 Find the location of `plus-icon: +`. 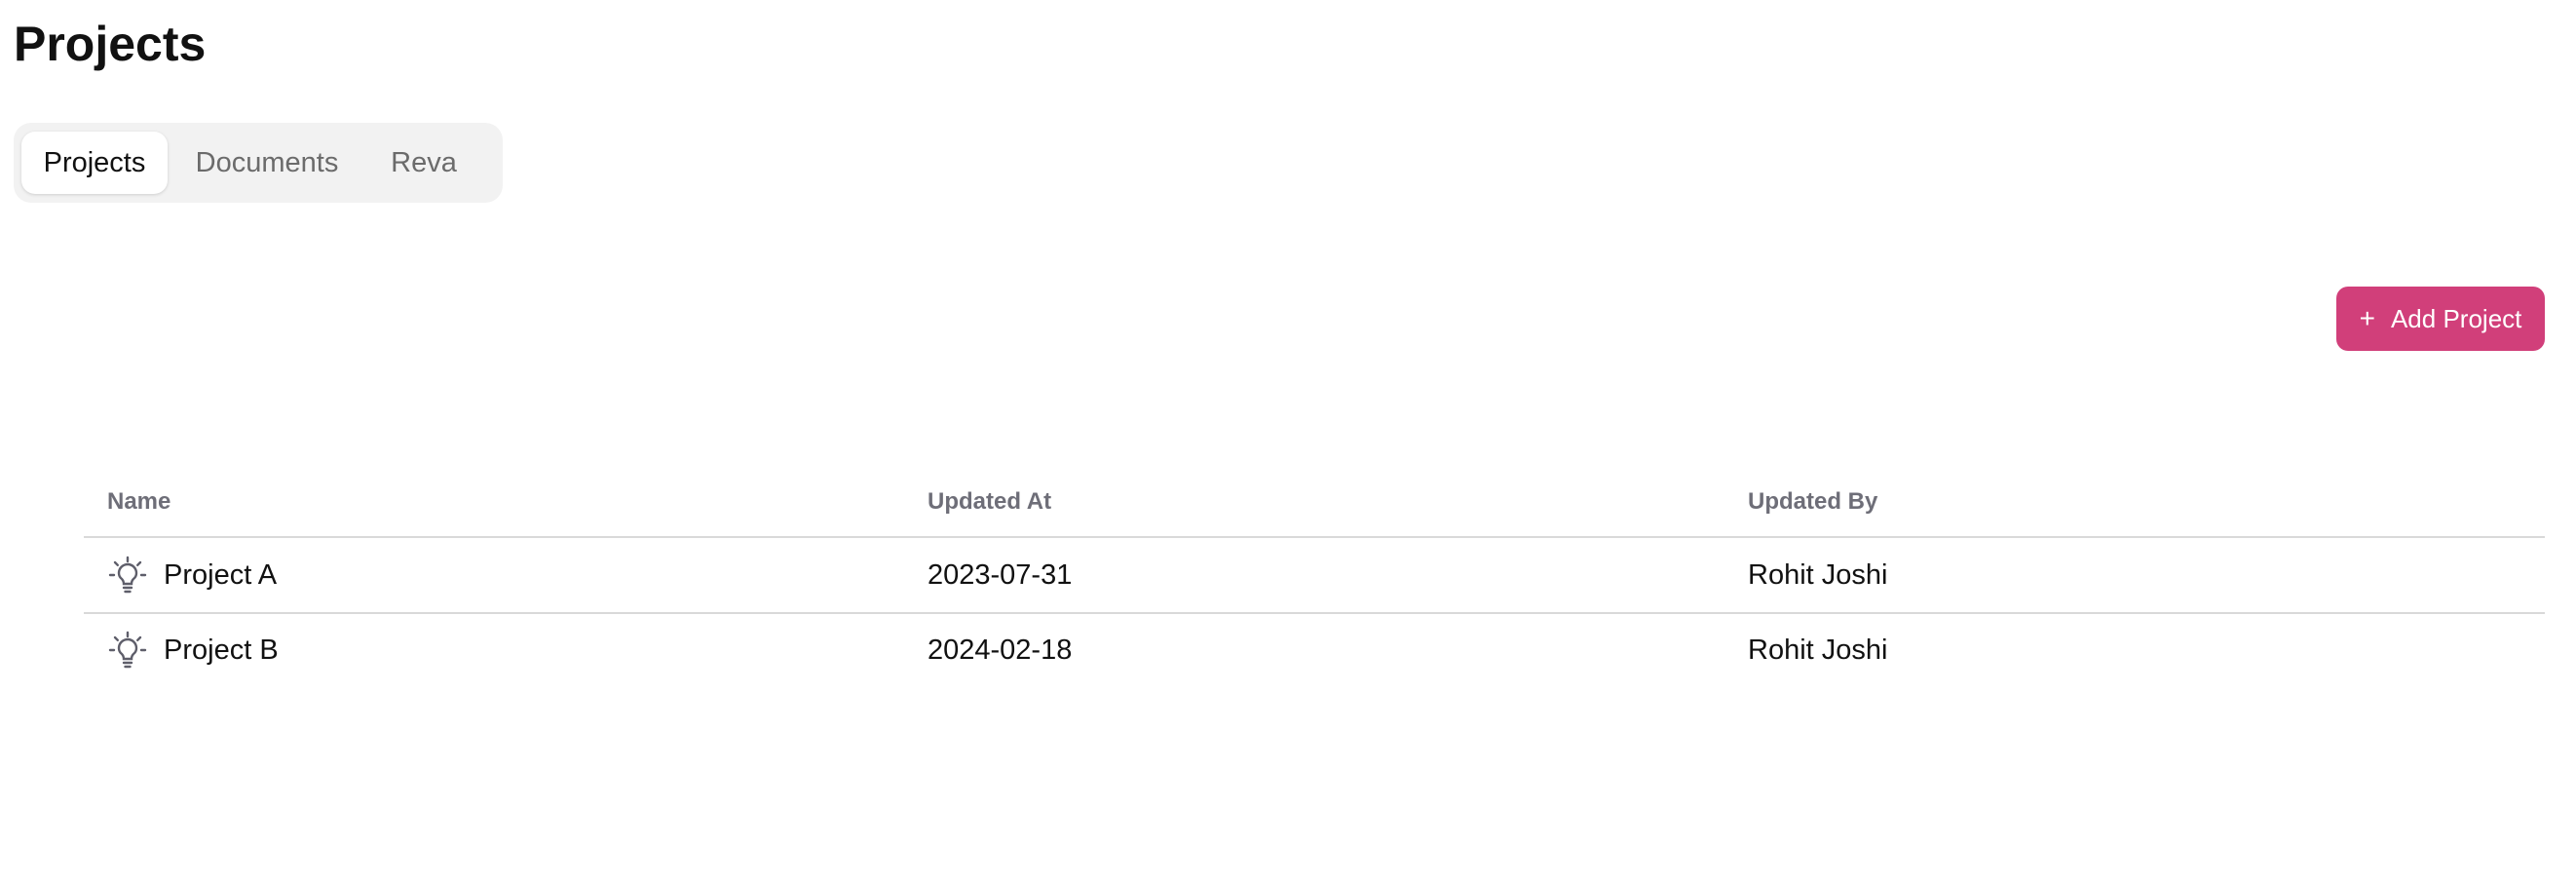

plus-icon: + is located at coordinates (2367, 318).